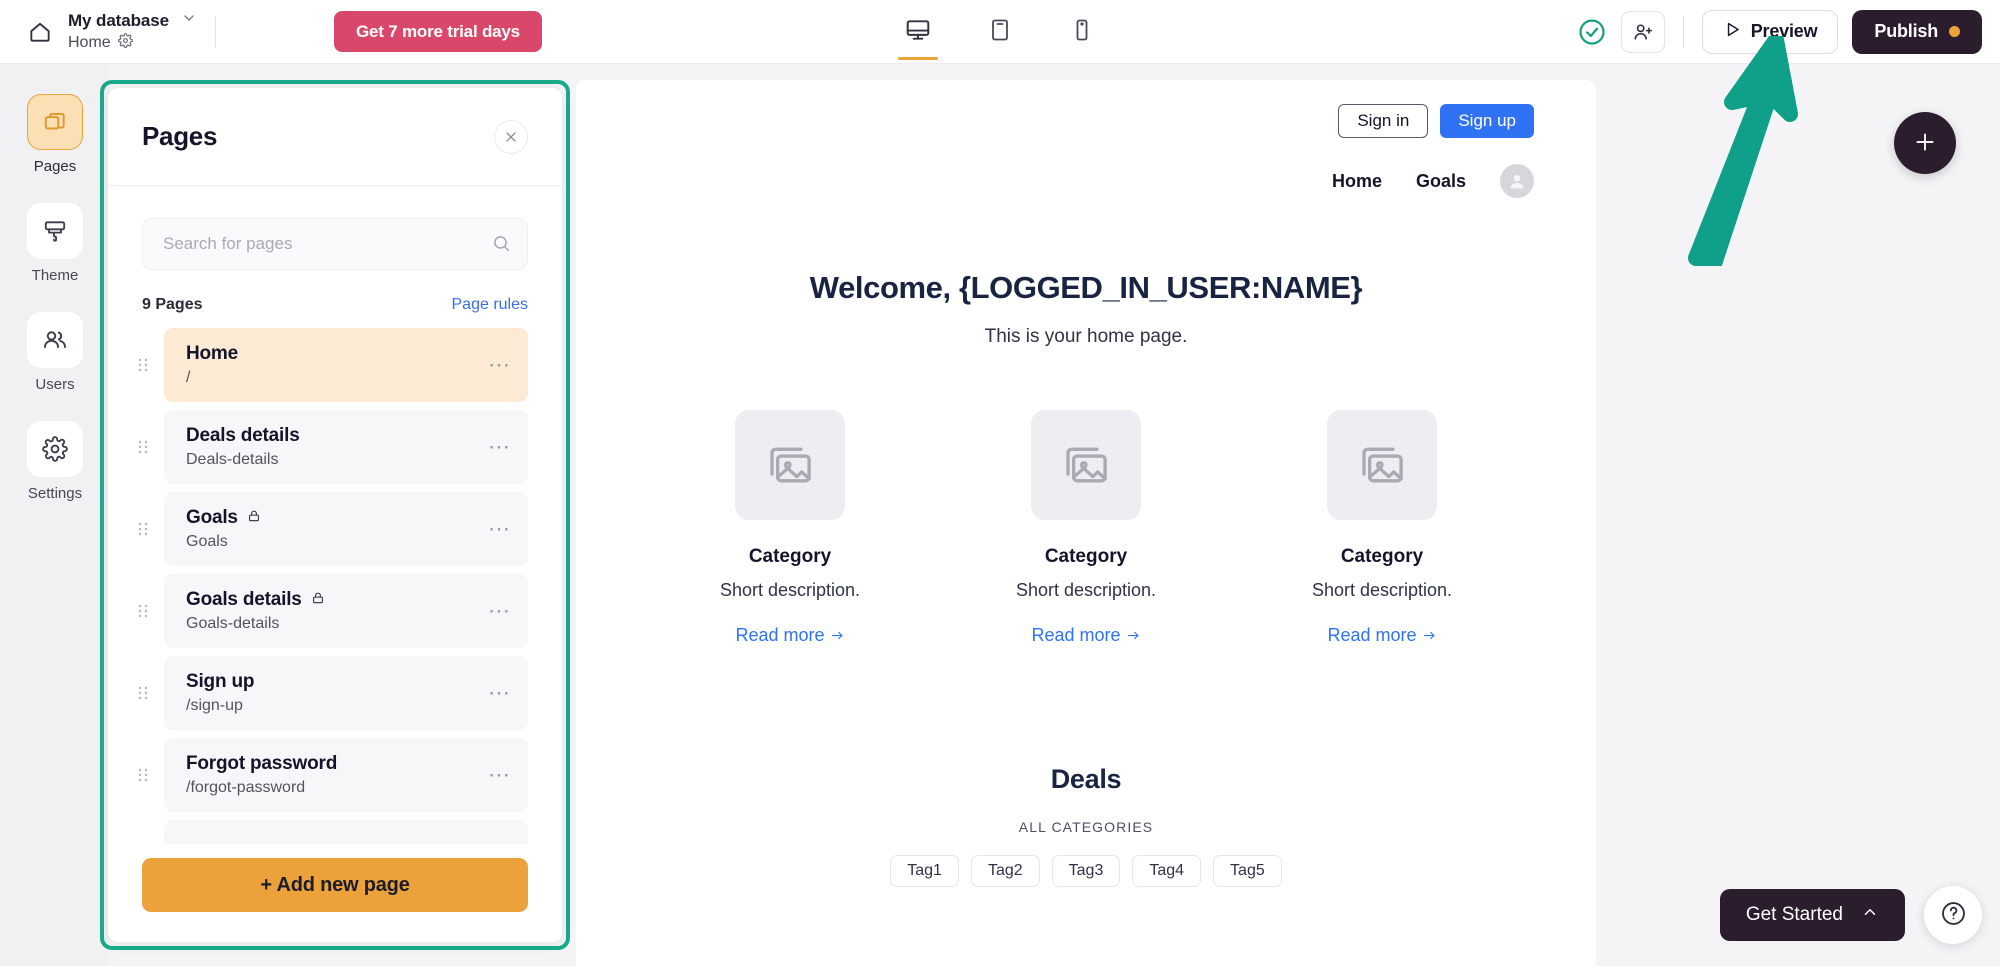 This screenshot has width=2000, height=966. I want to click on device-desktop-button, so click(918, 36).